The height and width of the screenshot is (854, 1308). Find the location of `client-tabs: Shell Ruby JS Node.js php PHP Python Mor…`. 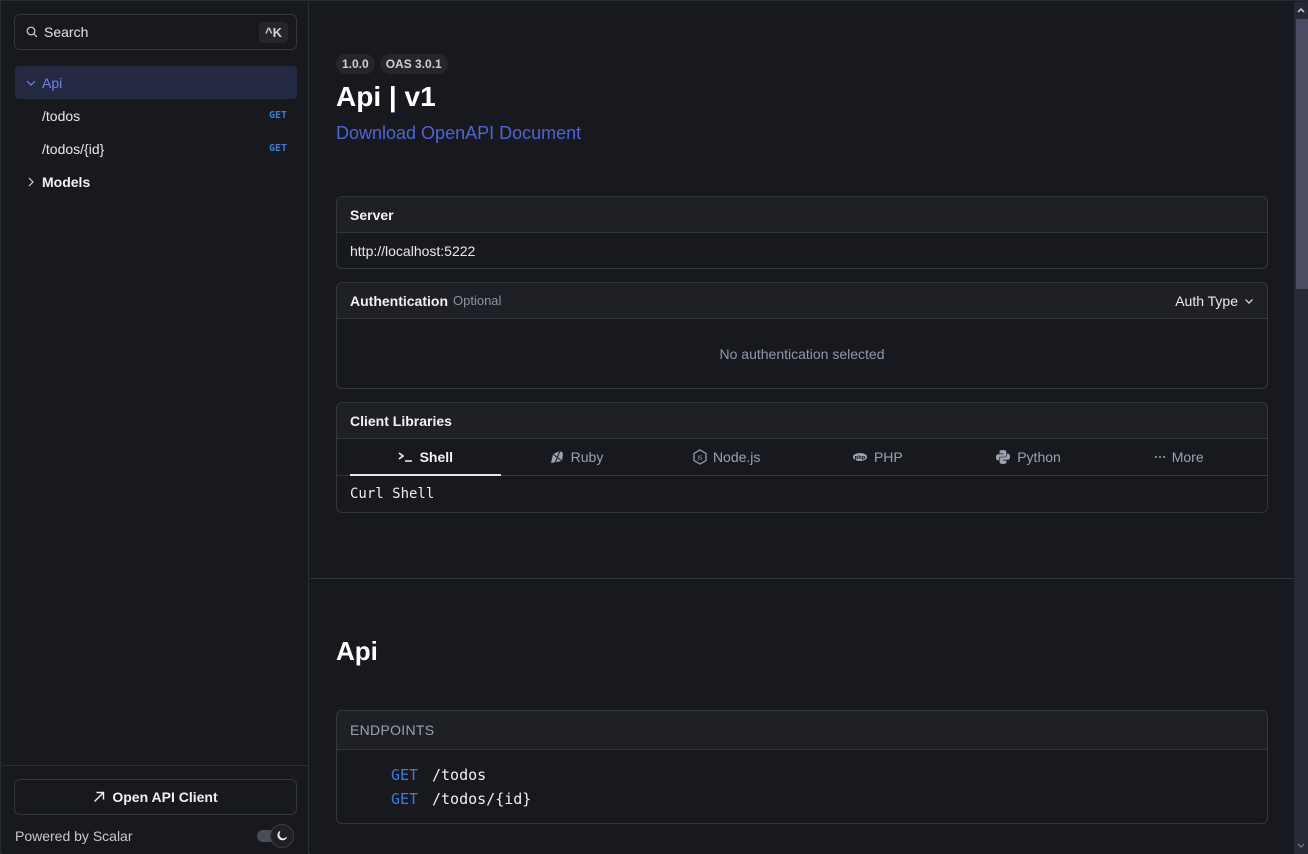

client-tabs: Shell Ruby JS Node.js php PHP Python Mor… is located at coordinates (802, 457).